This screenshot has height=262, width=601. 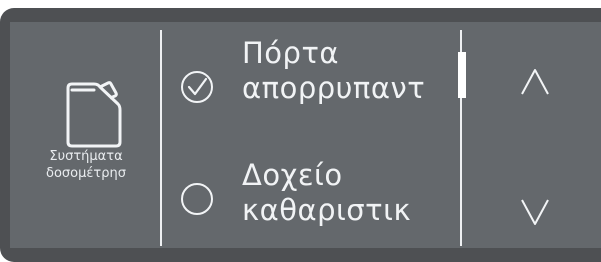 What do you see at coordinates (197, 87) in the screenshot?
I see `checkmark-circle-icon` at bounding box center [197, 87].